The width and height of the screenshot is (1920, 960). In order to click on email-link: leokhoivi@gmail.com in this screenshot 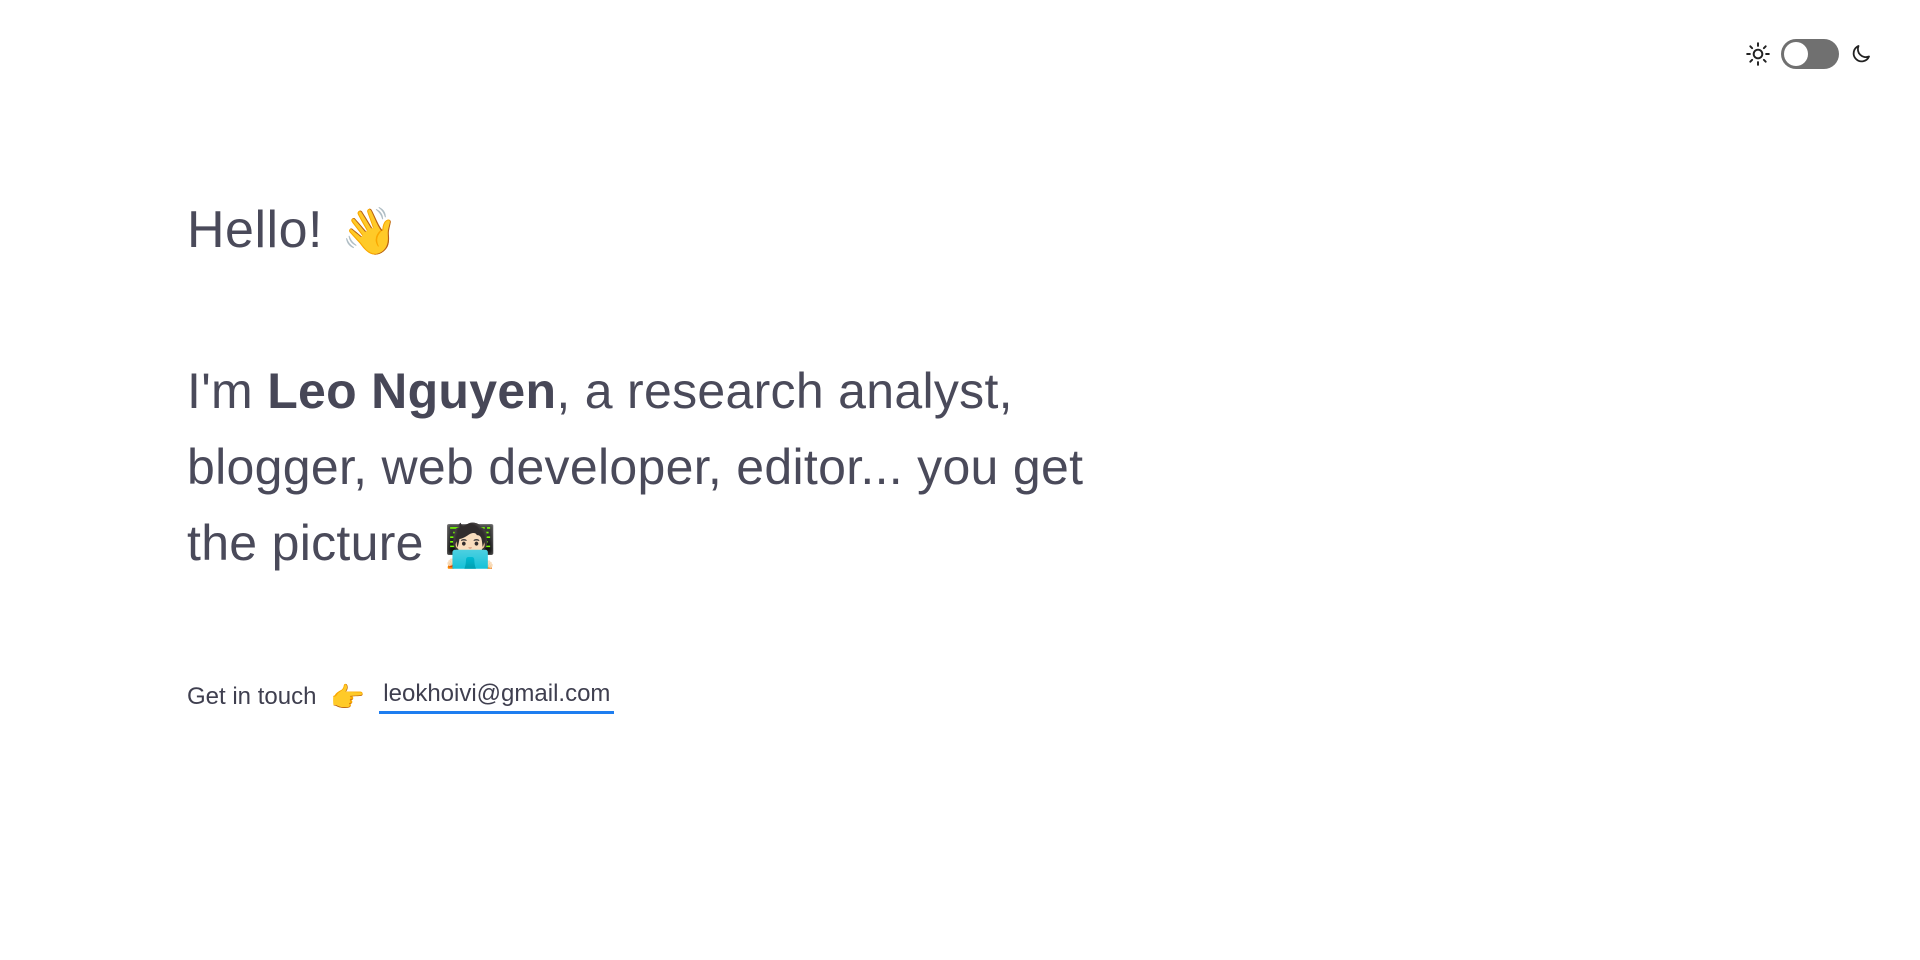, I will do `click(497, 697)`.